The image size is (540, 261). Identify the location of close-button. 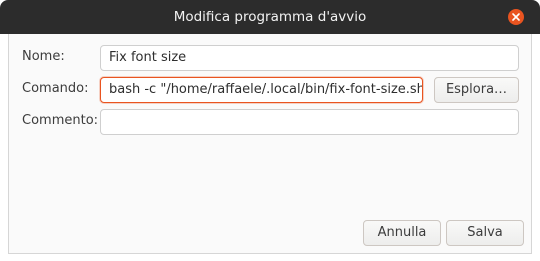
(516, 17).